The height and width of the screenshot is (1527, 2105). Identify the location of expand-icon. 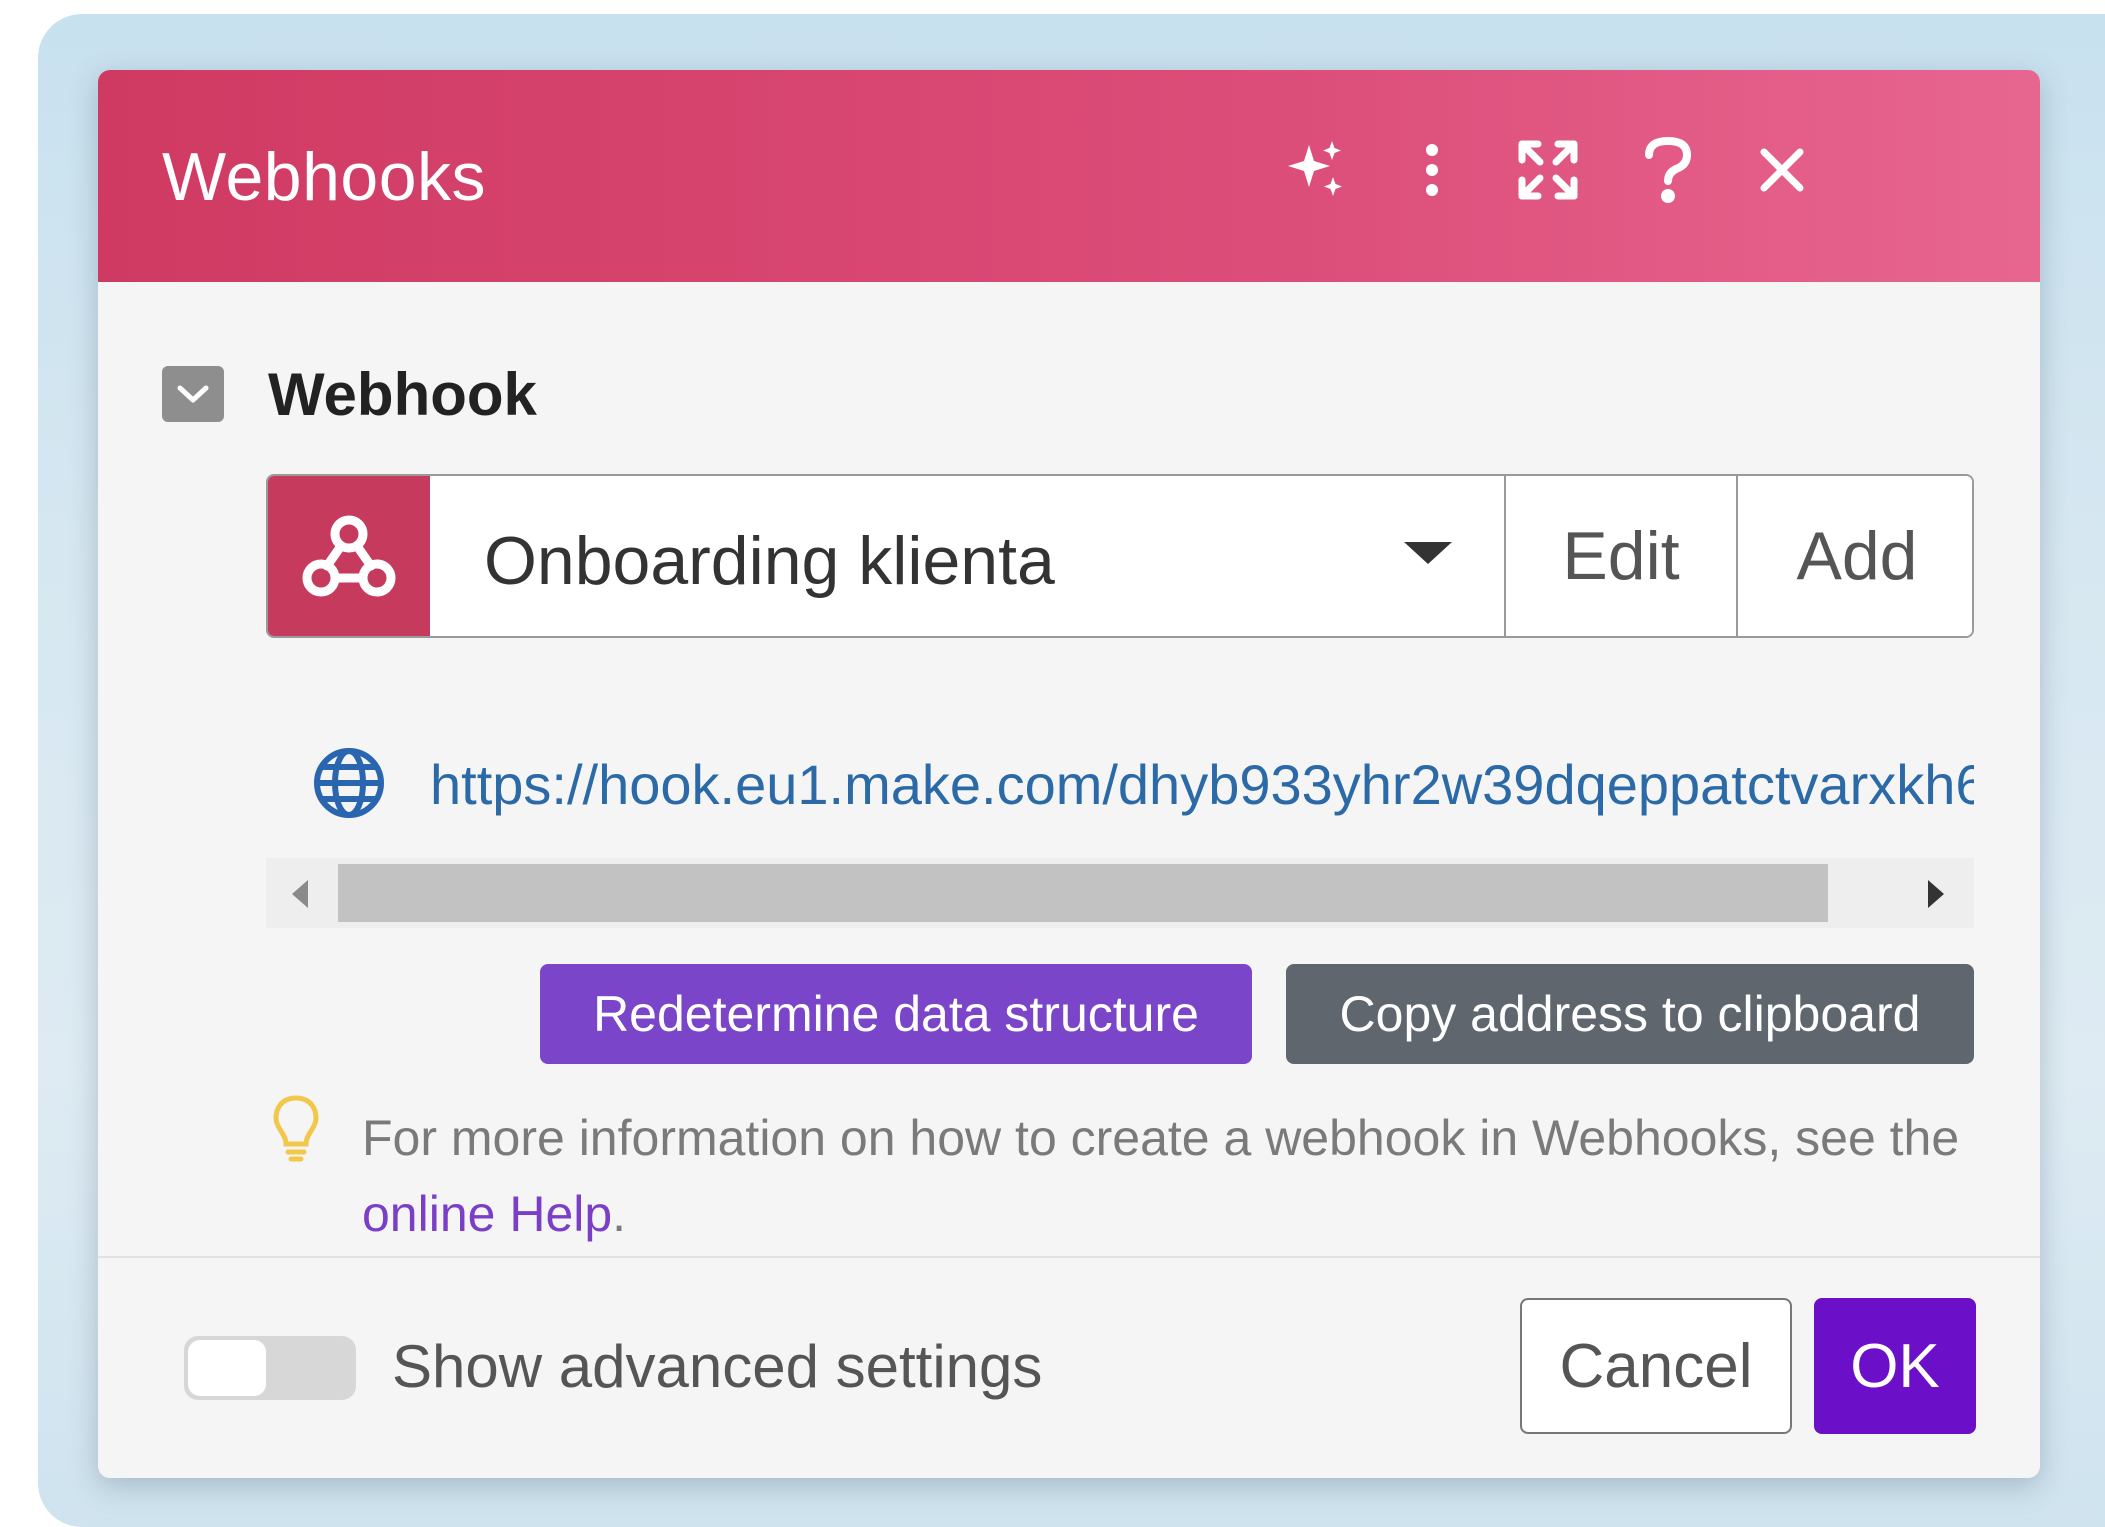
(1548, 170).